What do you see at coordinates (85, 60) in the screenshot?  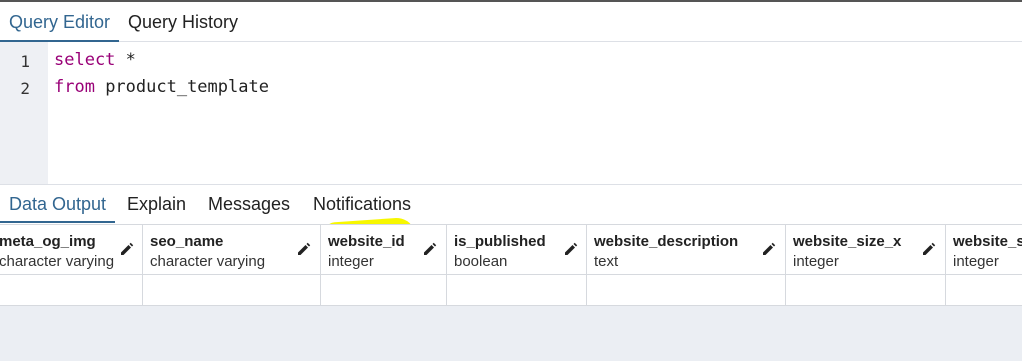 I see `sql-keyword: select` at bounding box center [85, 60].